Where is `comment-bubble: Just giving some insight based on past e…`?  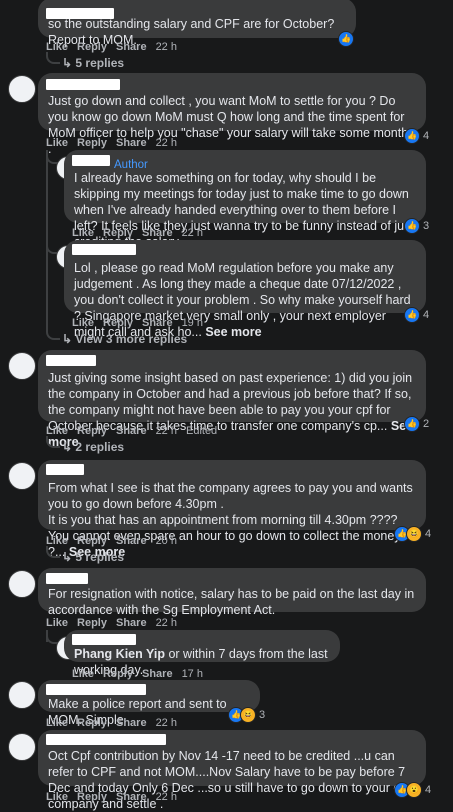 comment-bubble: Just giving some insight based on past e… is located at coordinates (232, 399).